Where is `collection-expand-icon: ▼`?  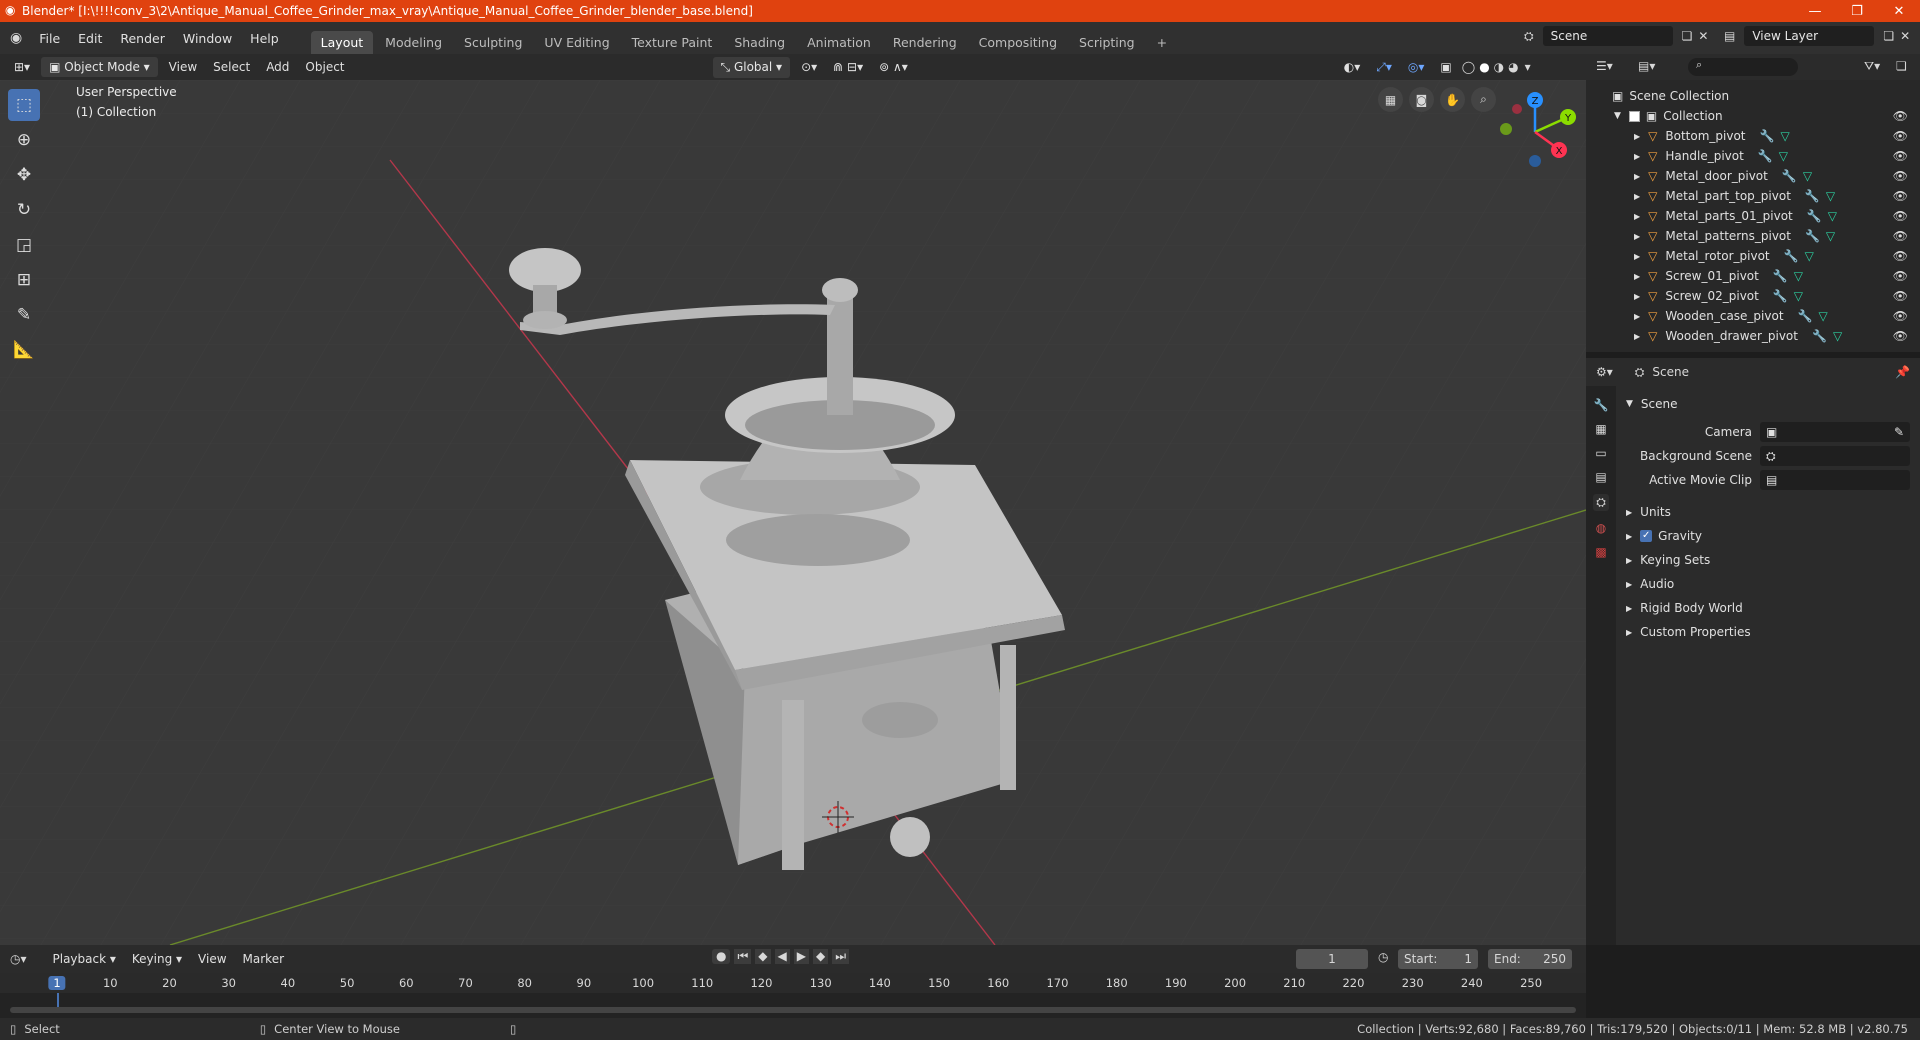
collection-expand-icon: ▼ is located at coordinates (1617, 116).